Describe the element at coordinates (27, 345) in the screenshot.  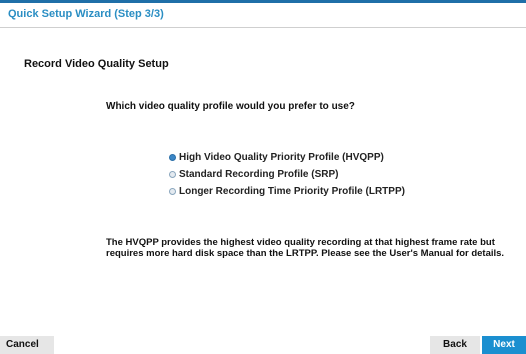
I see `cancel-button: Cancel` at that location.